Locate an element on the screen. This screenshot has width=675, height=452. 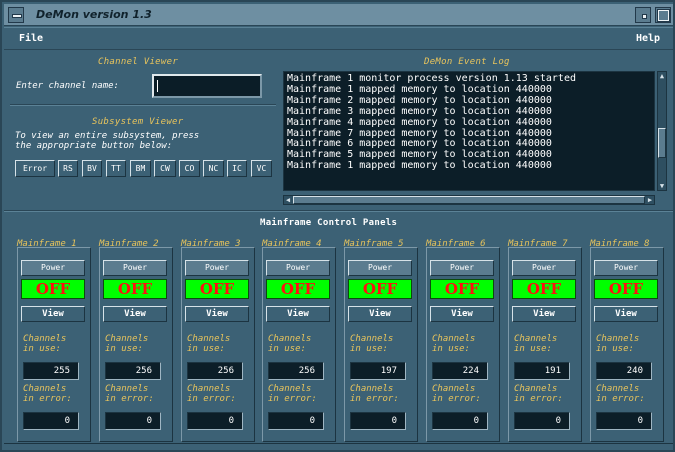
scroll-up-arrow-icon: ▲ is located at coordinates (662, 76).